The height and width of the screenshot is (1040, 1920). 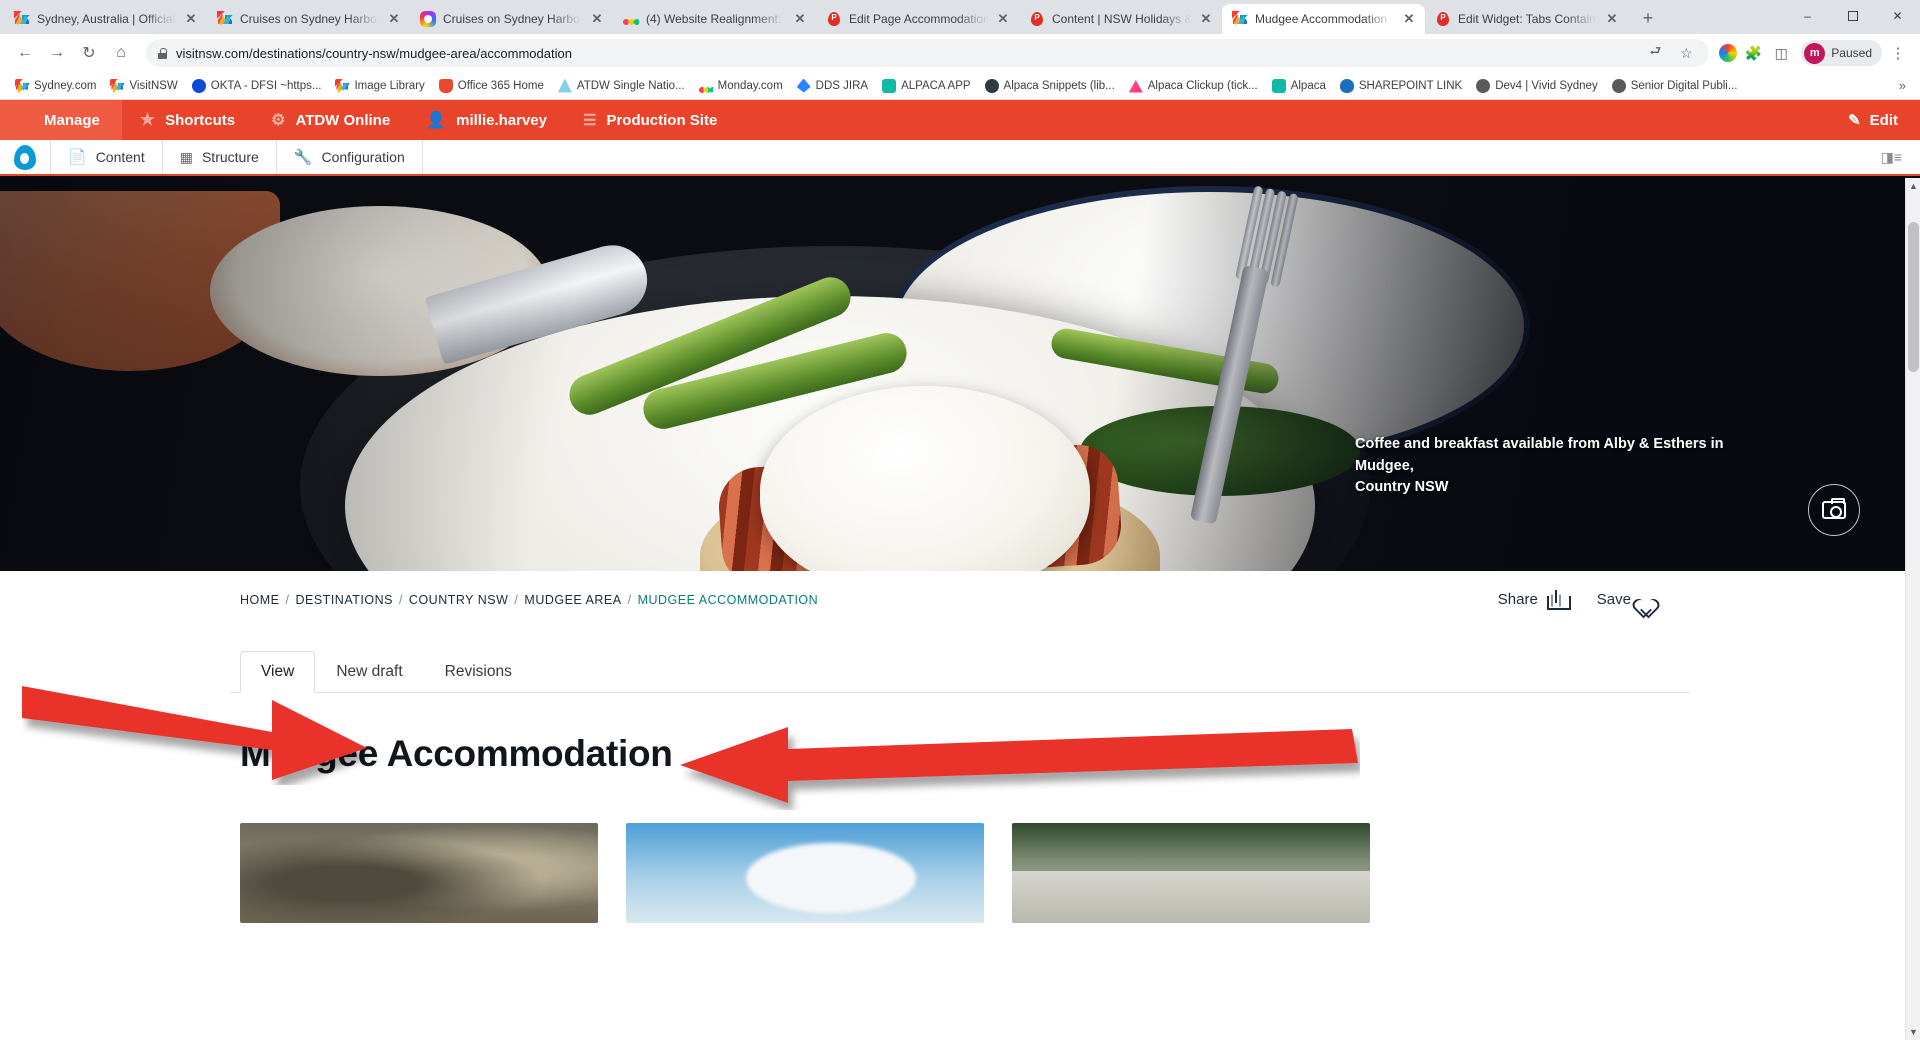 What do you see at coordinates (590, 120) in the screenshot?
I see `server-icon: ☰` at bounding box center [590, 120].